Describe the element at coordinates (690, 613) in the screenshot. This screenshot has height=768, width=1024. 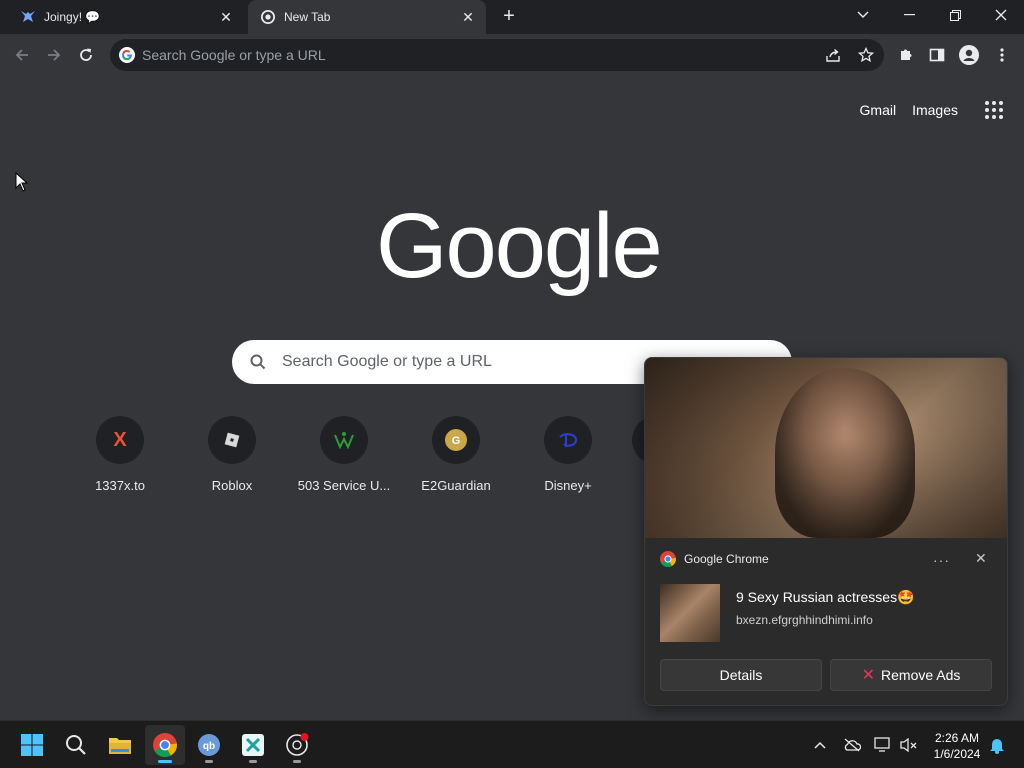
I see `notification-thumbnail-image` at that location.